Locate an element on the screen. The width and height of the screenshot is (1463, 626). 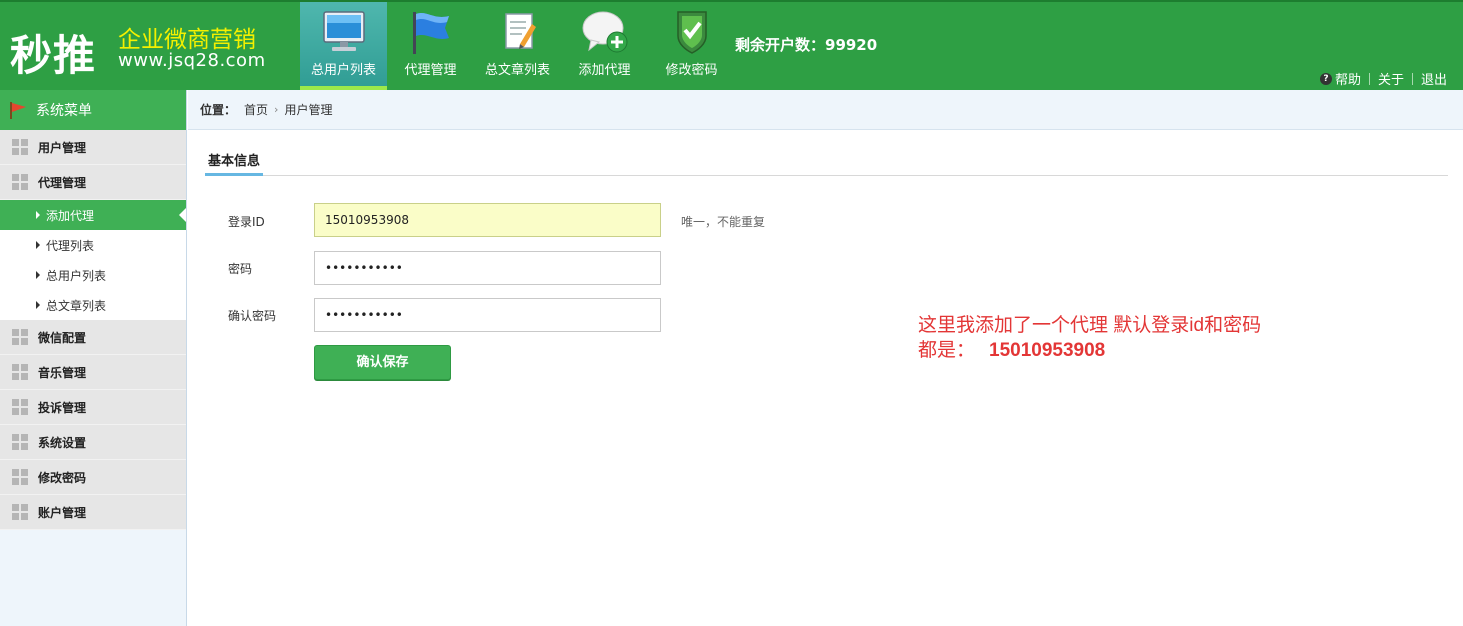
remaining-accounts: 剩余开户数：99920 is located at coordinates (806, 45).